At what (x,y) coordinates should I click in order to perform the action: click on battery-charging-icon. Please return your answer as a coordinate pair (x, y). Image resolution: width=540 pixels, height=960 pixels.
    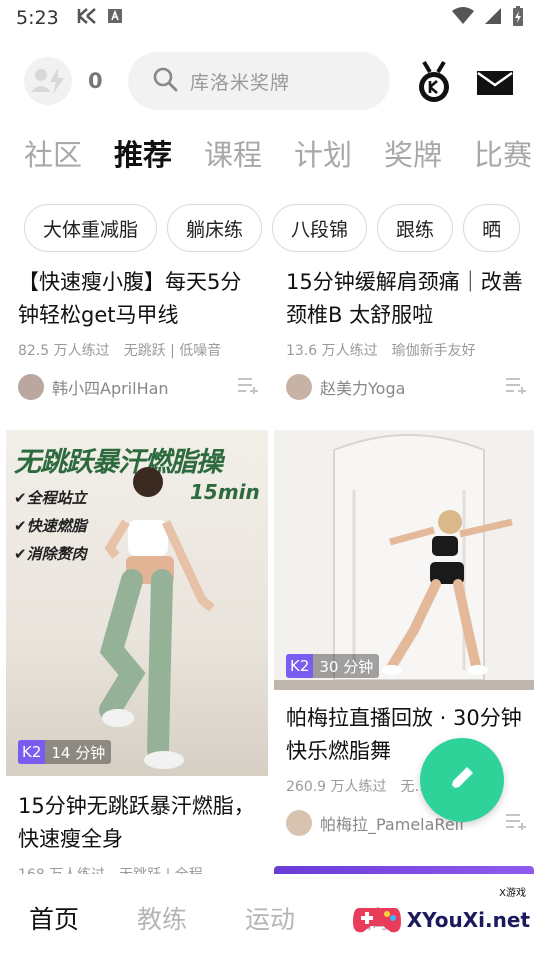
    Looking at the image, I should click on (518, 18).